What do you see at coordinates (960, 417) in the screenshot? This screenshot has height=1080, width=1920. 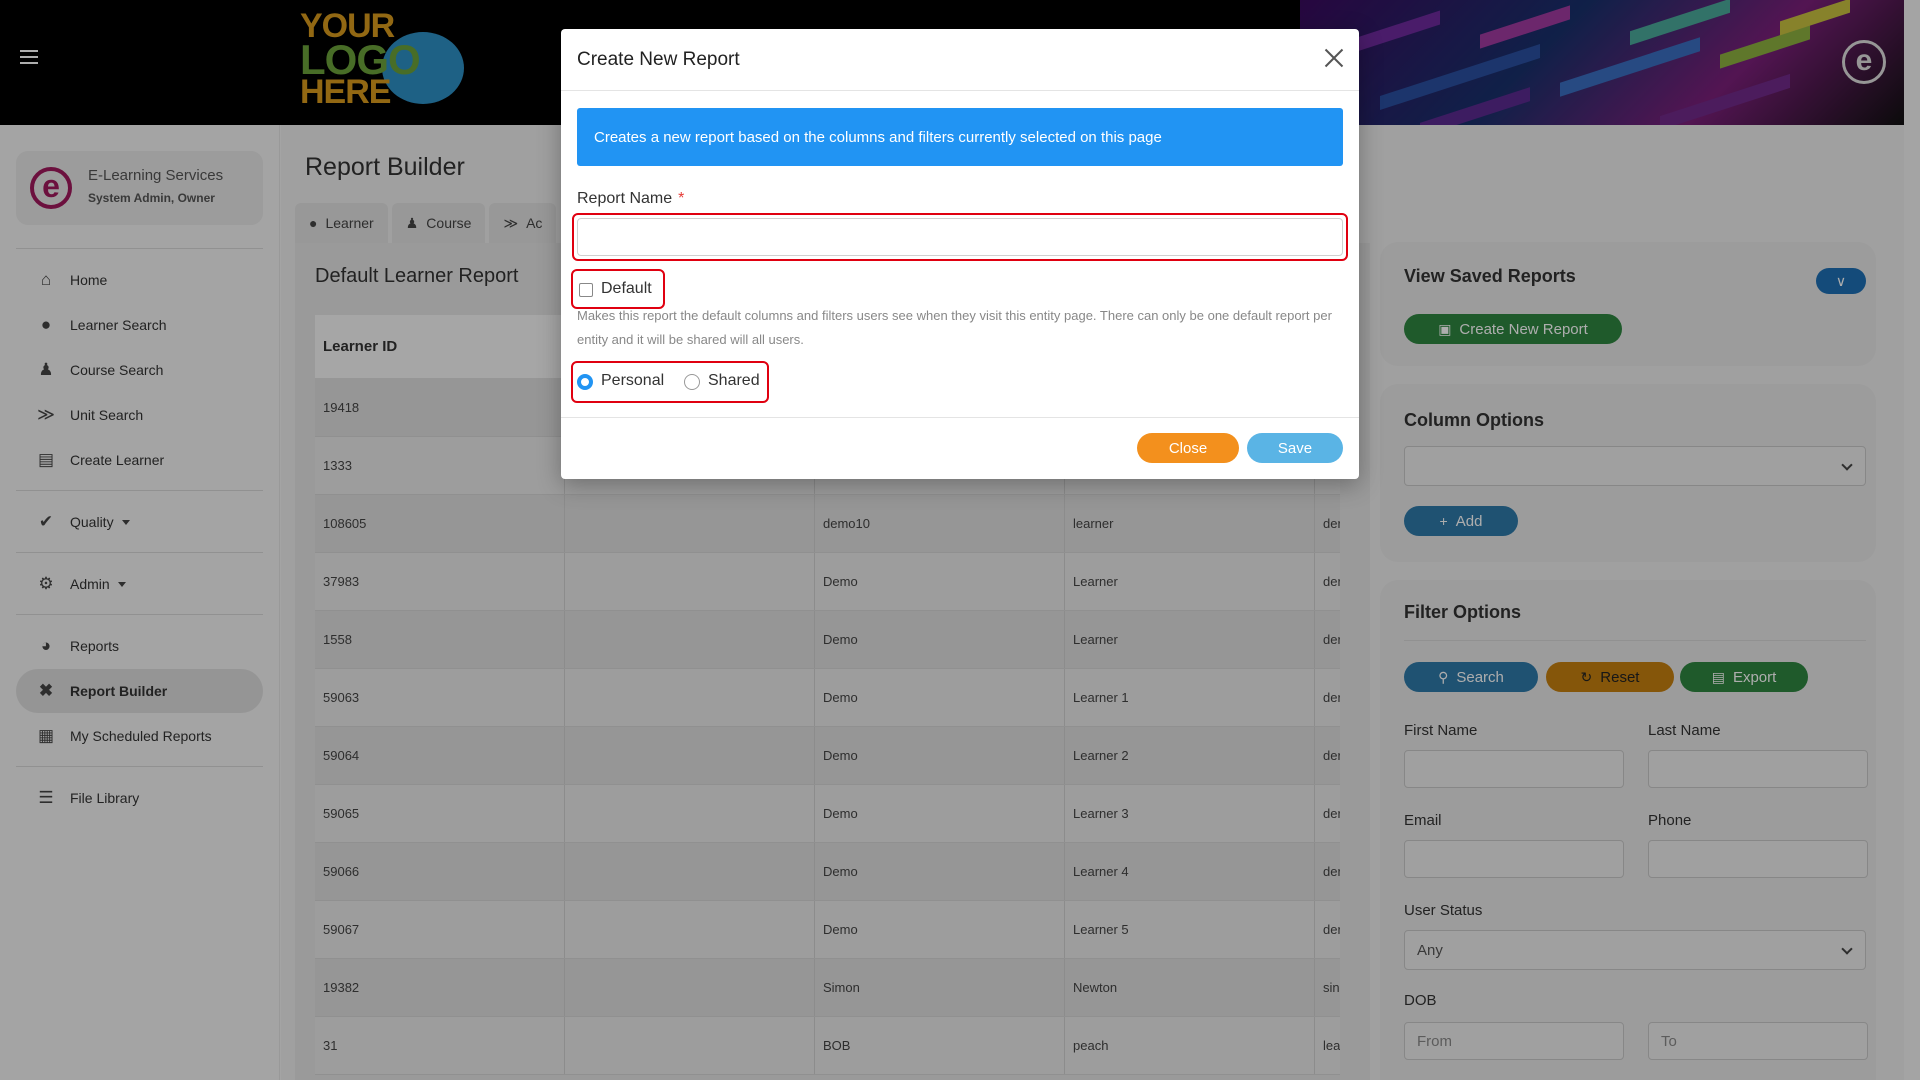 I see `modal-footer-divider` at bounding box center [960, 417].